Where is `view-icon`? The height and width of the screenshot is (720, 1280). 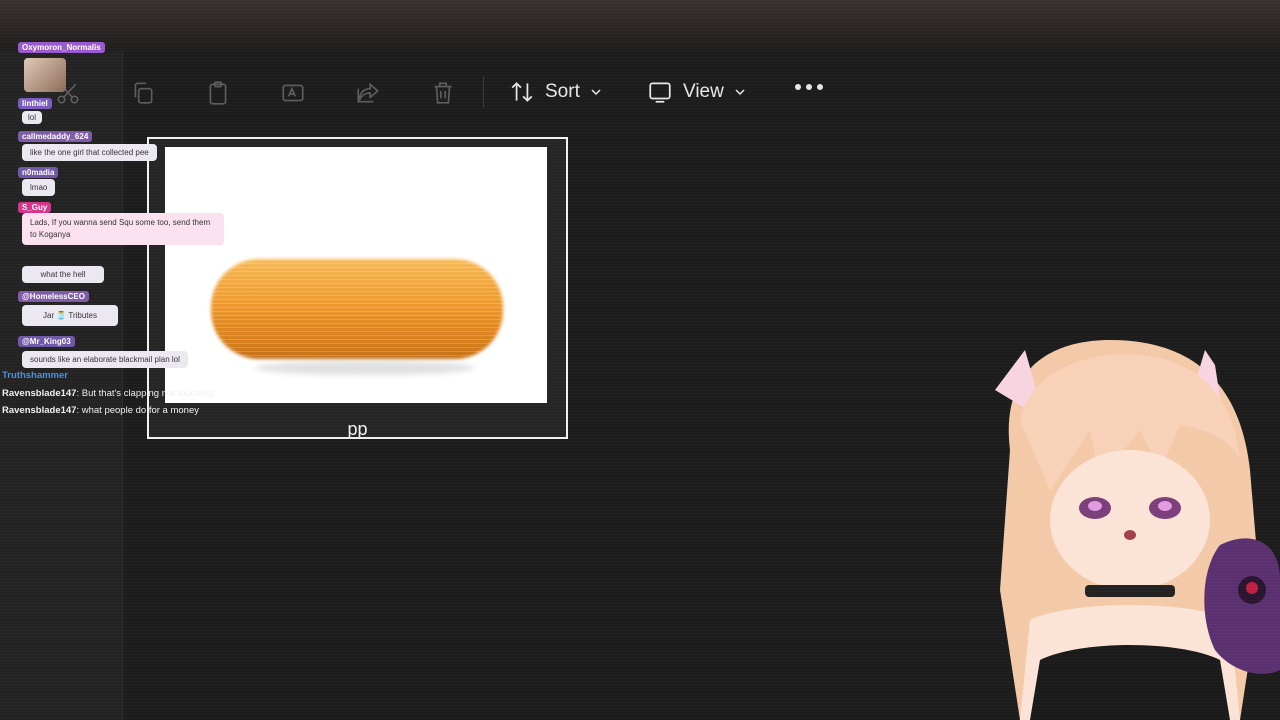
view-icon is located at coordinates (660, 92).